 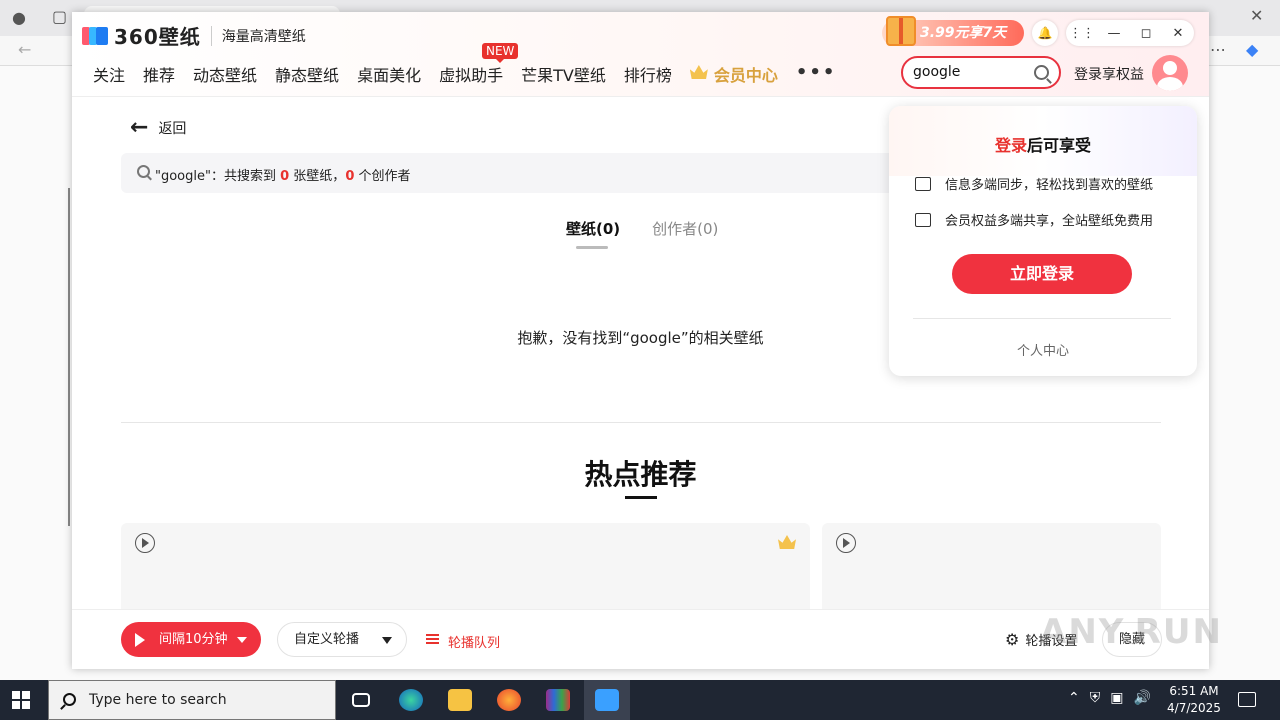 I want to click on logo-divider, so click(x=211, y=35).